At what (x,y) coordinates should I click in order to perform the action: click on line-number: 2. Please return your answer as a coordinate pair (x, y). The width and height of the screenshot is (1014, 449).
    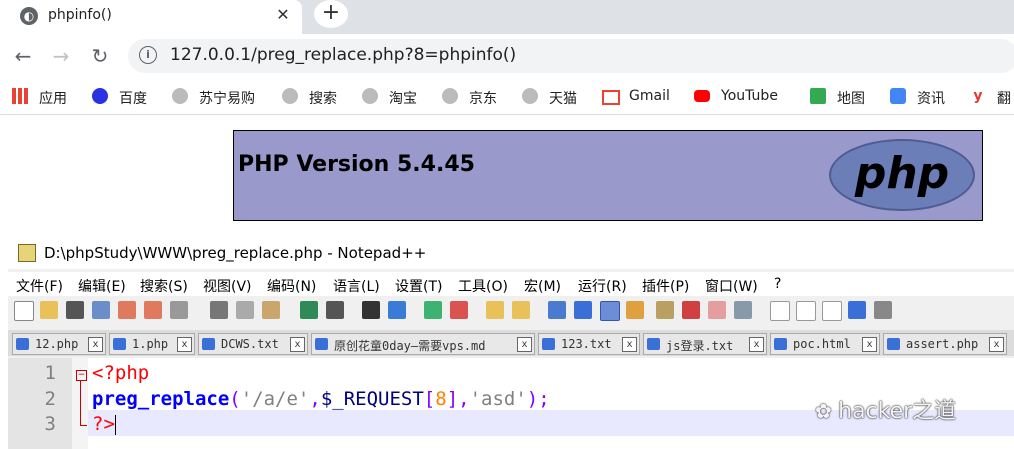
    Looking at the image, I should click on (50, 399).